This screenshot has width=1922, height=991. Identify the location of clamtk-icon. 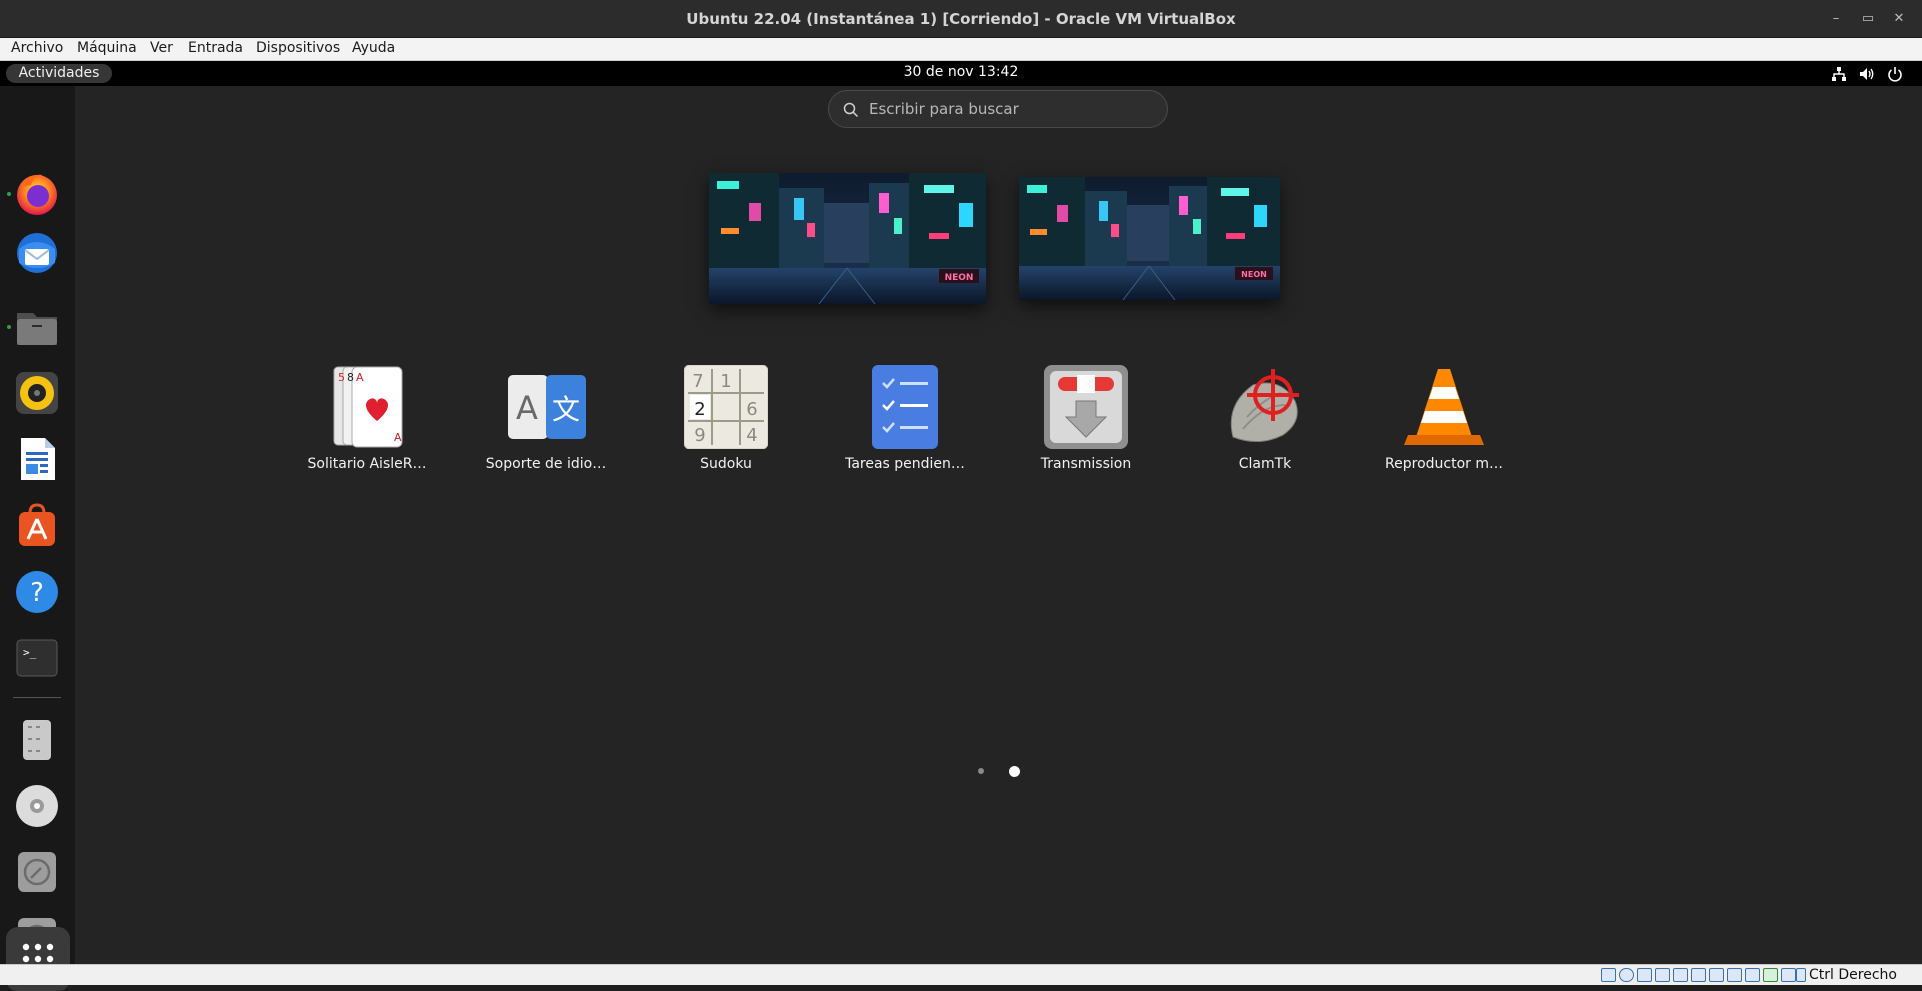
(1264, 405).